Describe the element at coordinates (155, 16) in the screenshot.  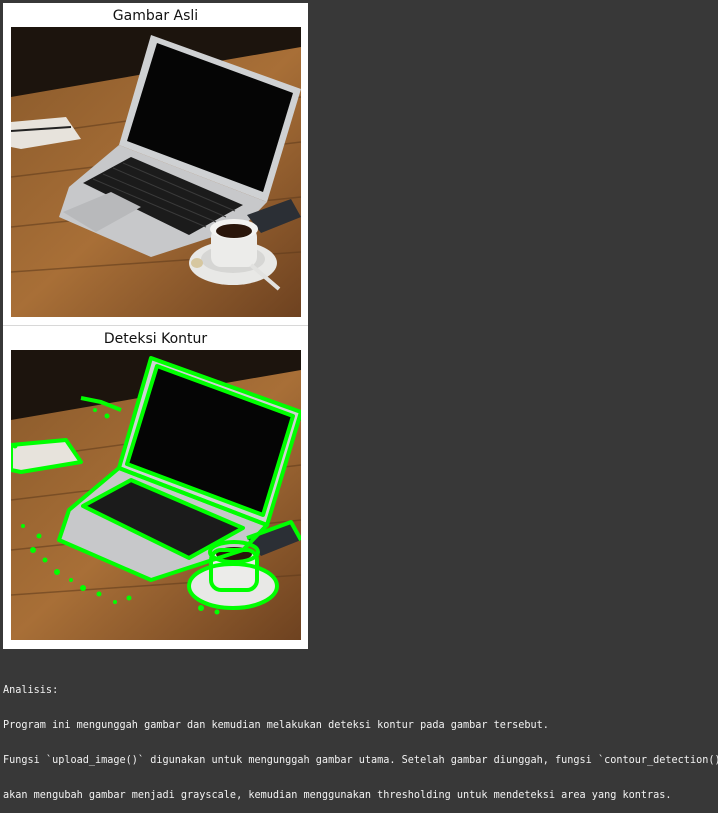
I see `subplot-title-original: Gambar Asli` at that location.